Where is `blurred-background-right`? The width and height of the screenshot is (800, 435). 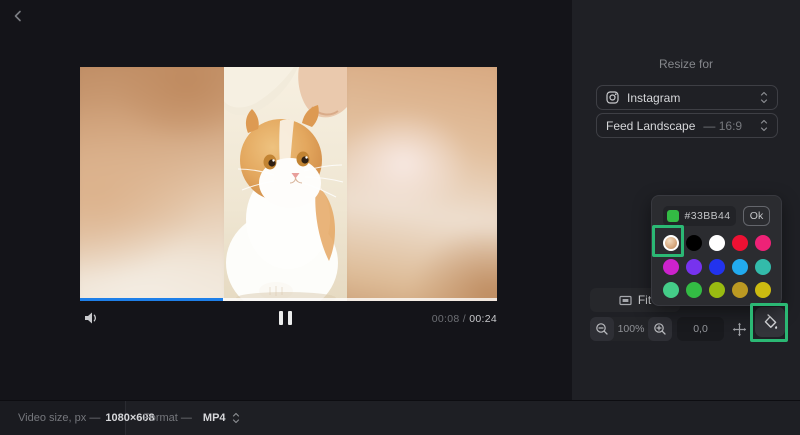 blurred-background-right is located at coordinates (422, 184).